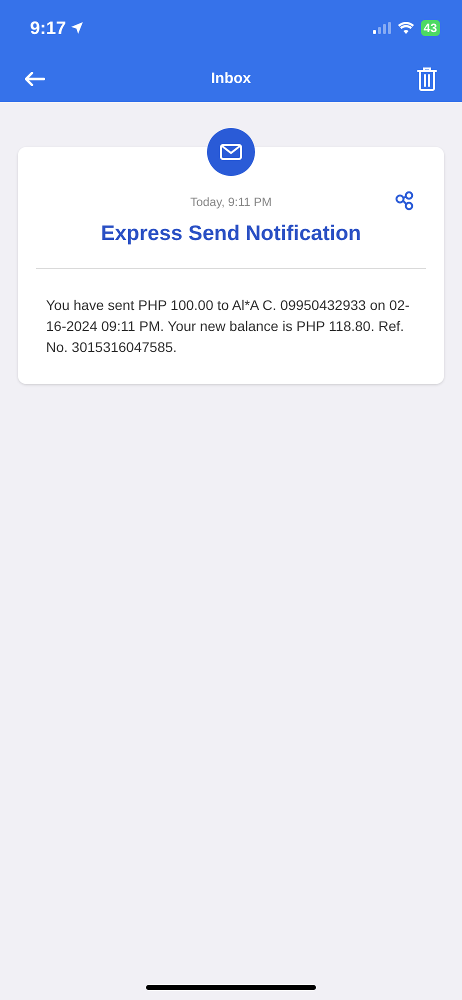 The width and height of the screenshot is (462, 1000). I want to click on message-body: You have sent PHP 100.00 to Al*A C. 09950432933 on 02-16-2024 09:11 PM. Your new balance is PHP 118.80. Ref. No. 3015316047585., so click(228, 326).